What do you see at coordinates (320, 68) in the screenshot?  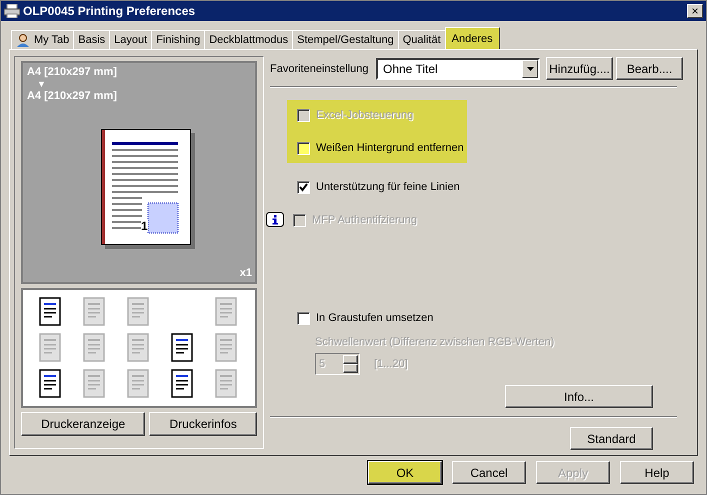 I see `favorites-label: Favoriteneinstellung` at bounding box center [320, 68].